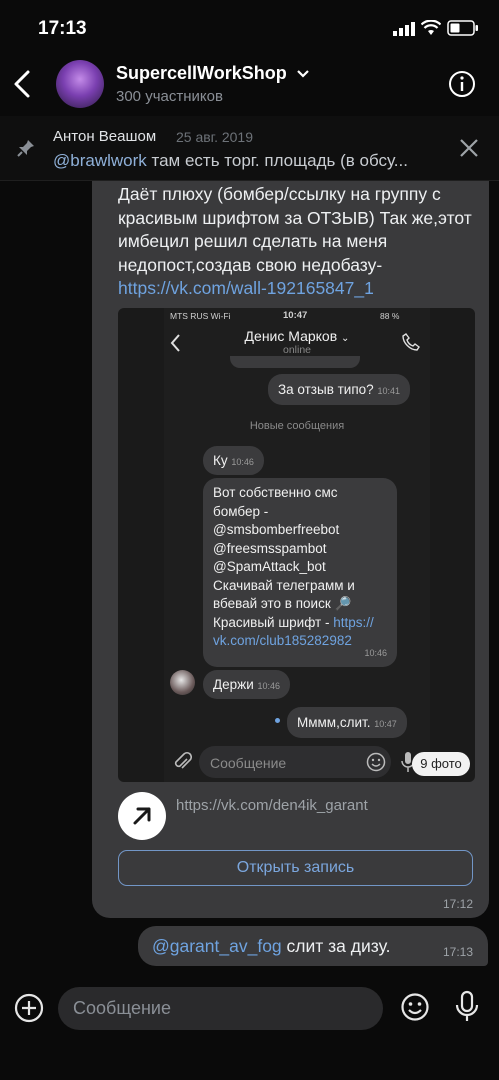 Image resolution: width=499 pixels, height=1080 pixels. I want to click on message2-text: @garant_av_fog слит за дизу., so click(271, 946).